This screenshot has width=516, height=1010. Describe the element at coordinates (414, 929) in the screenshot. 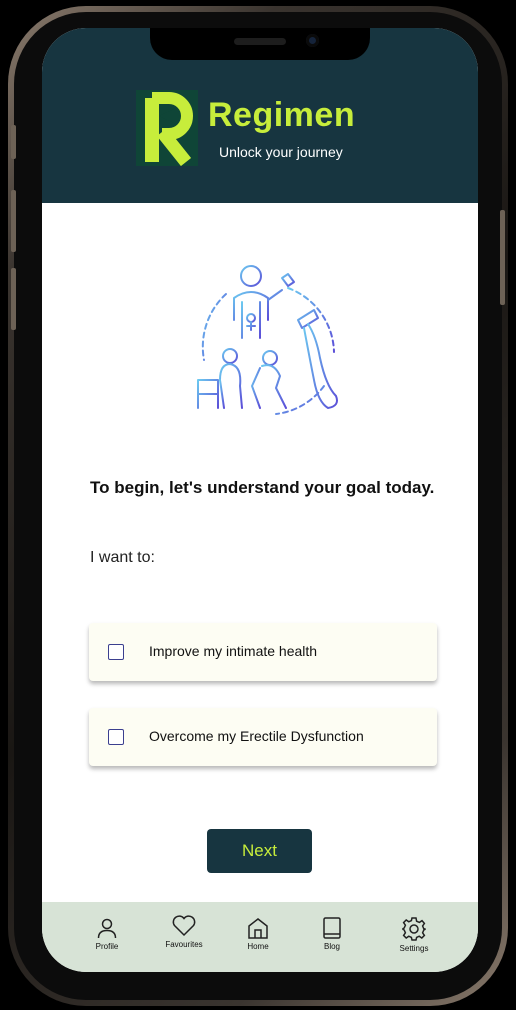

I see `gear-icon` at that location.